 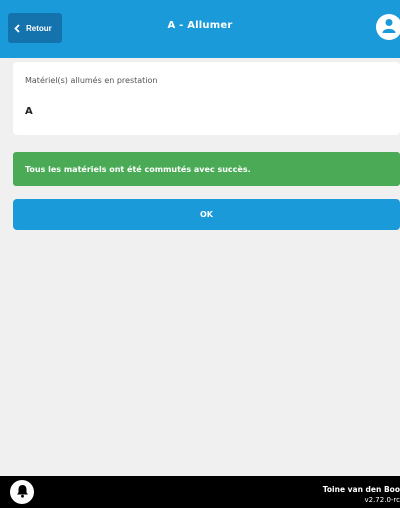 I want to click on current-user-name: Toine van den Boo, so click(x=361, y=489).